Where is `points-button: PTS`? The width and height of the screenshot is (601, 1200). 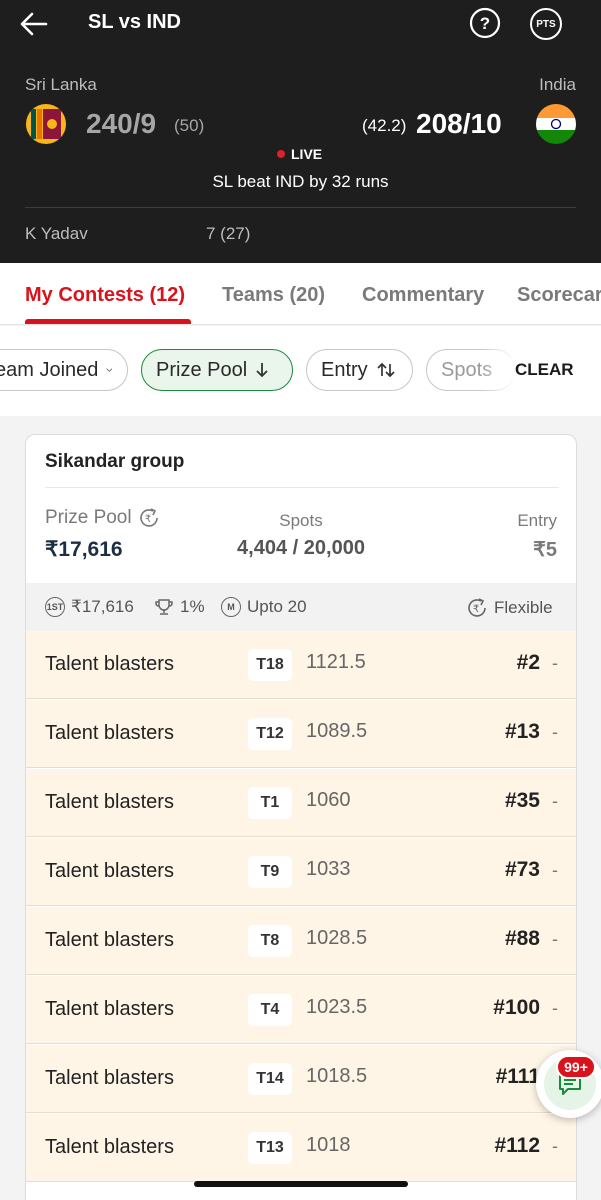 points-button: PTS is located at coordinates (546, 24).